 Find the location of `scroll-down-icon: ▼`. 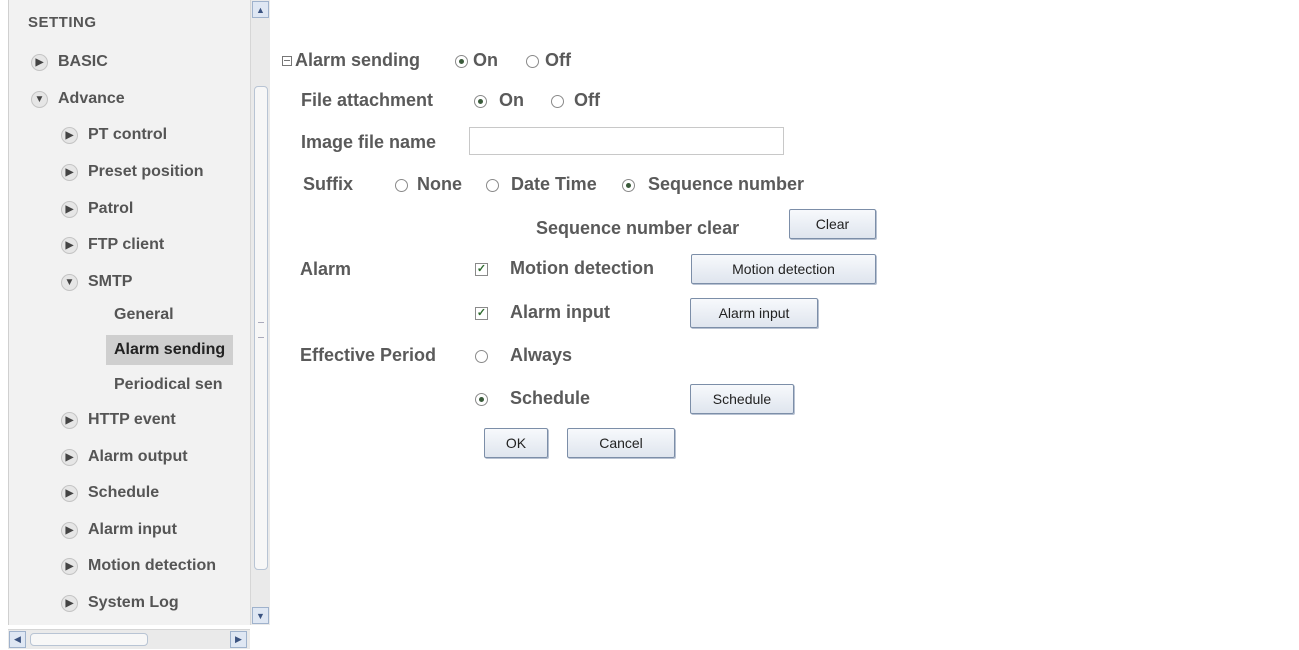

scroll-down-icon: ▼ is located at coordinates (260, 615).